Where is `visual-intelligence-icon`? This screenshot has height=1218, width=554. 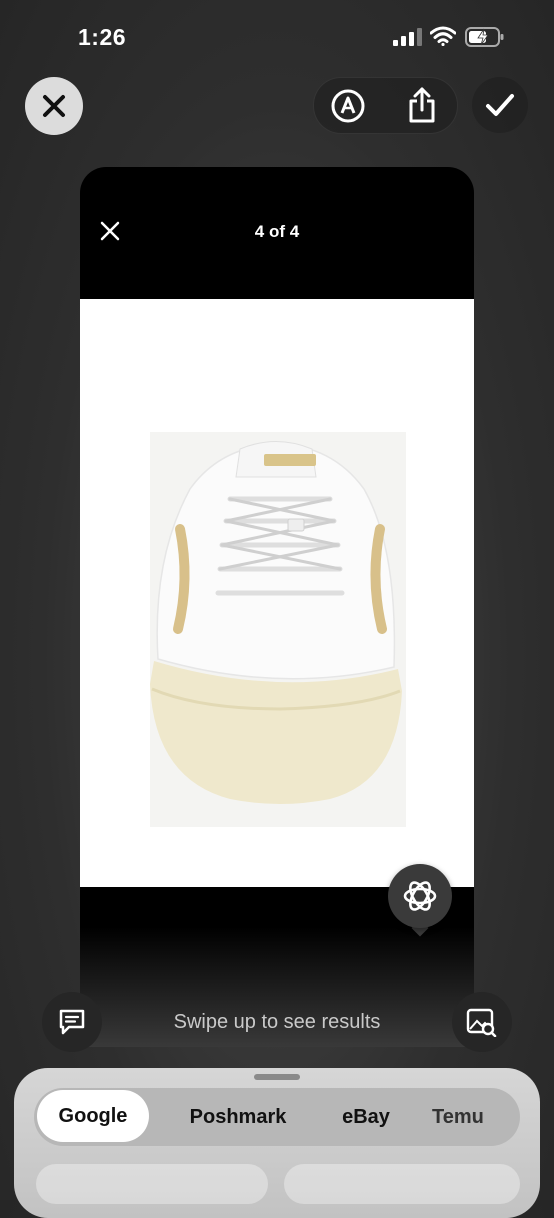 visual-intelligence-icon is located at coordinates (420, 896).